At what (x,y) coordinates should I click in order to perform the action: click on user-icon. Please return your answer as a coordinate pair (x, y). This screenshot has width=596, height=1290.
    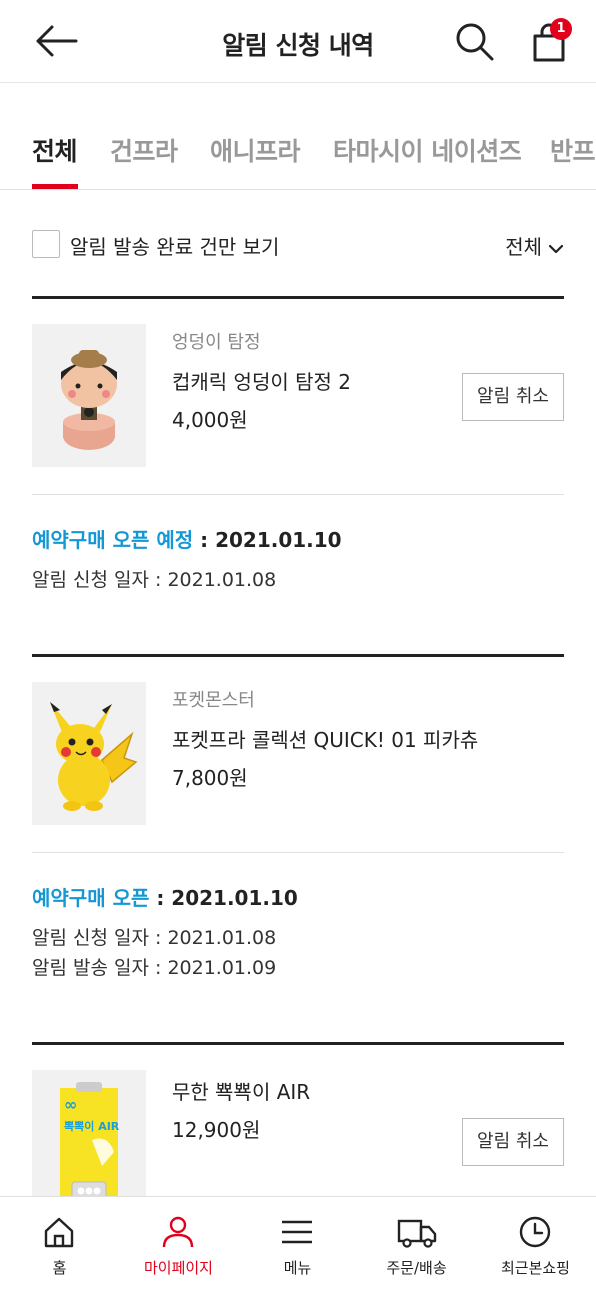
    Looking at the image, I should click on (178, 1232).